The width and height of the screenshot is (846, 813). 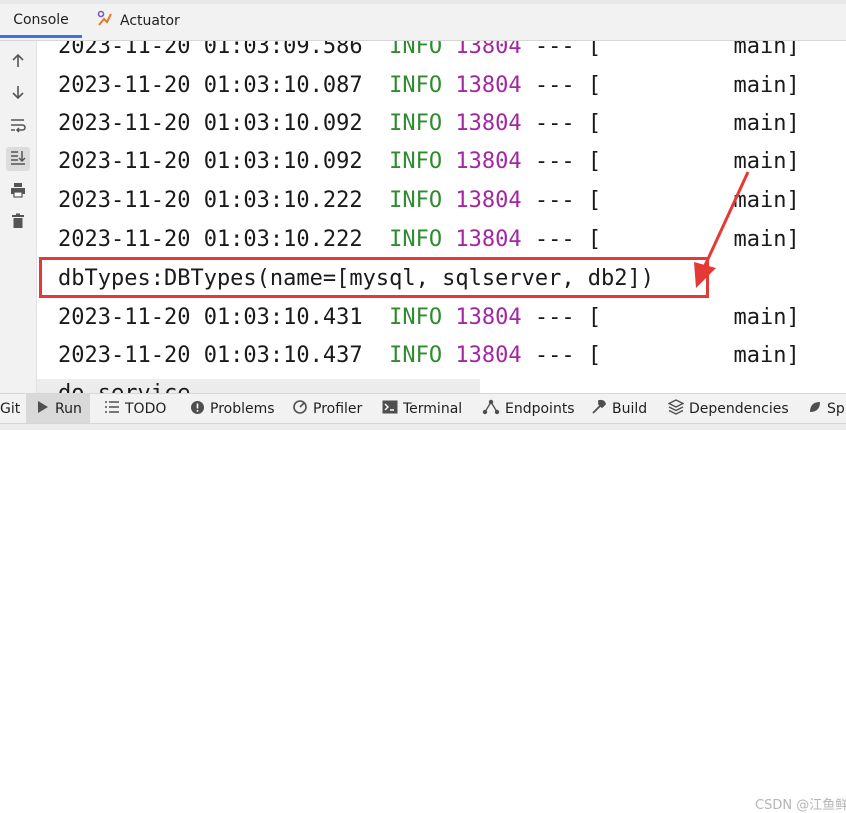 What do you see at coordinates (302, 409) in the screenshot?
I see `profiler-icon` at bounding box center [302, 409].